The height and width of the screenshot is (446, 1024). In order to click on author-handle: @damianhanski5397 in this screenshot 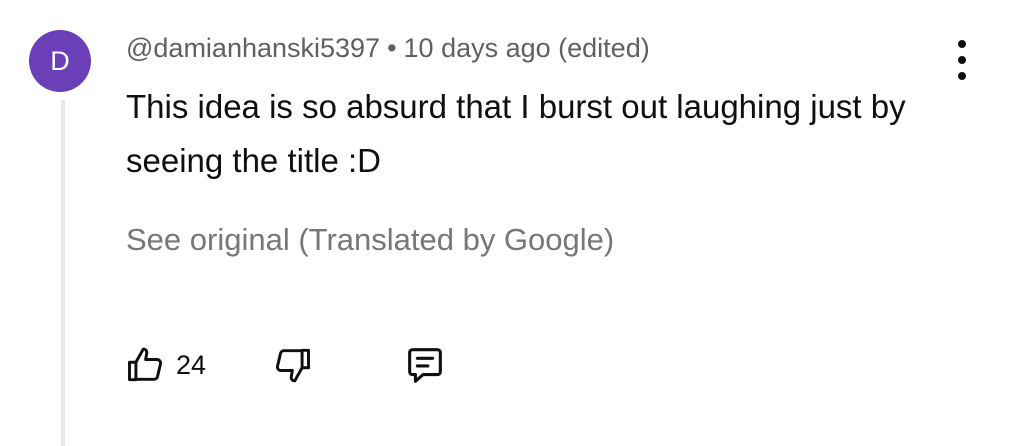, I will do `click(253, 48)`.